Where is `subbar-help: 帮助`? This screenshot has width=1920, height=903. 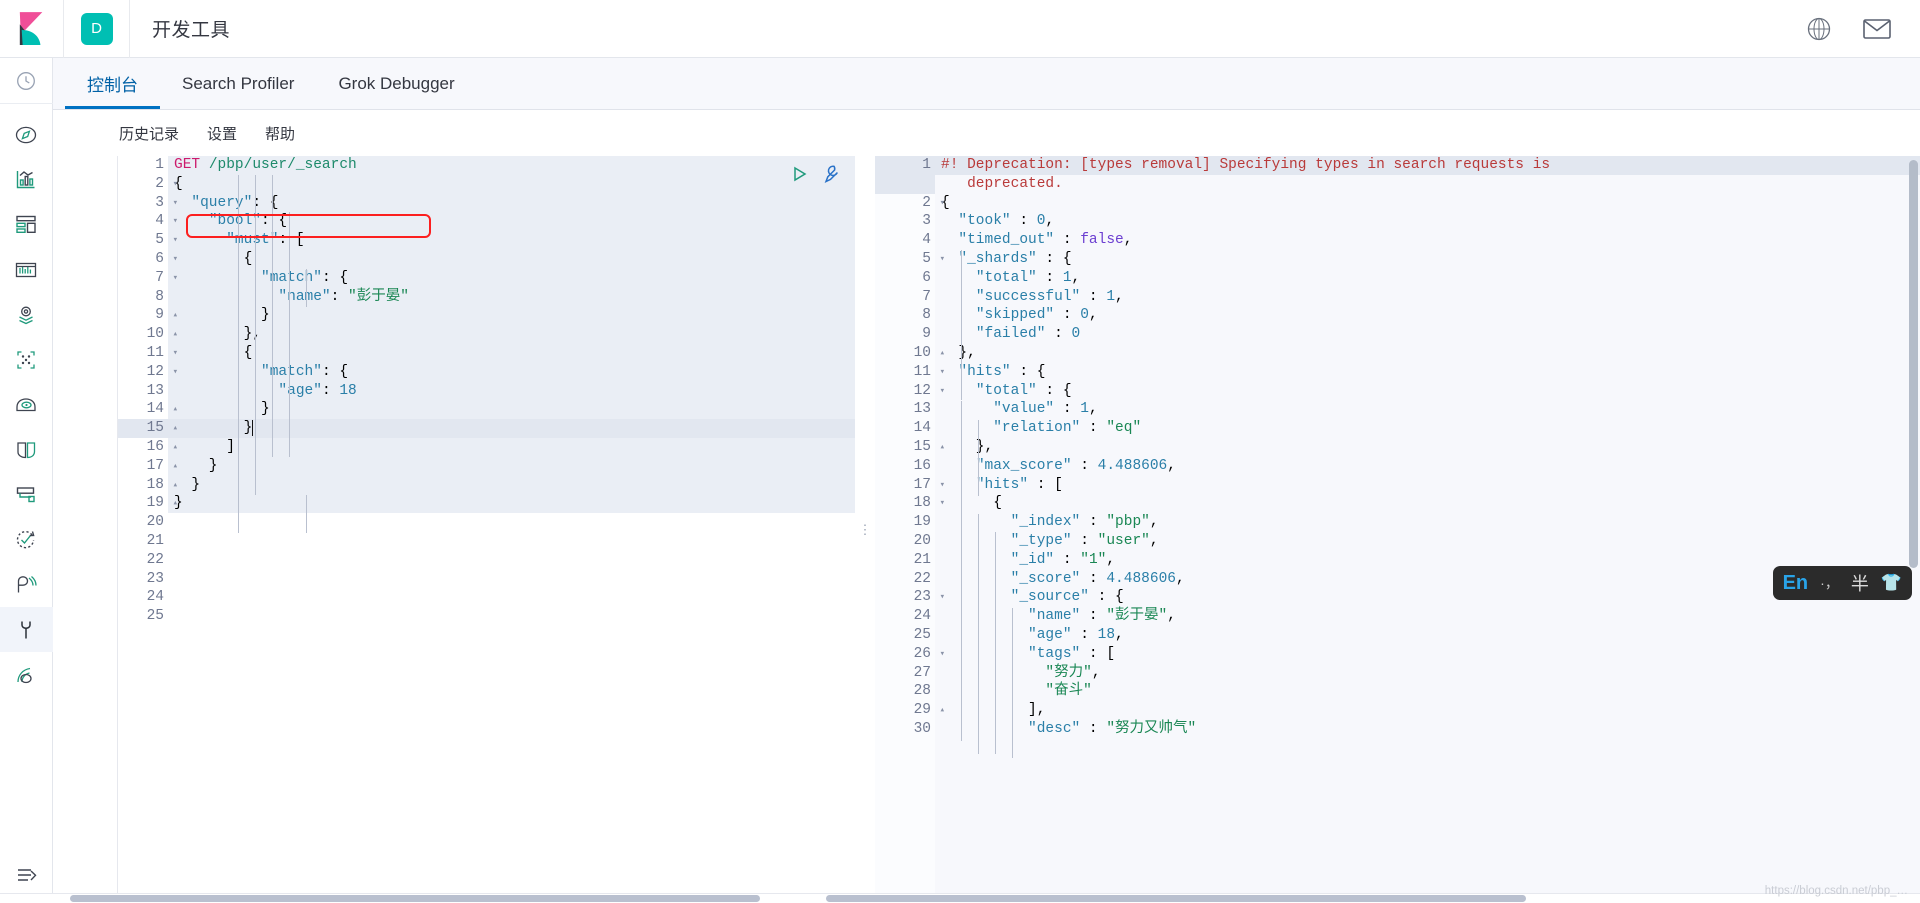 subbar-help: 帮助 is located at coordinates (288, 133).